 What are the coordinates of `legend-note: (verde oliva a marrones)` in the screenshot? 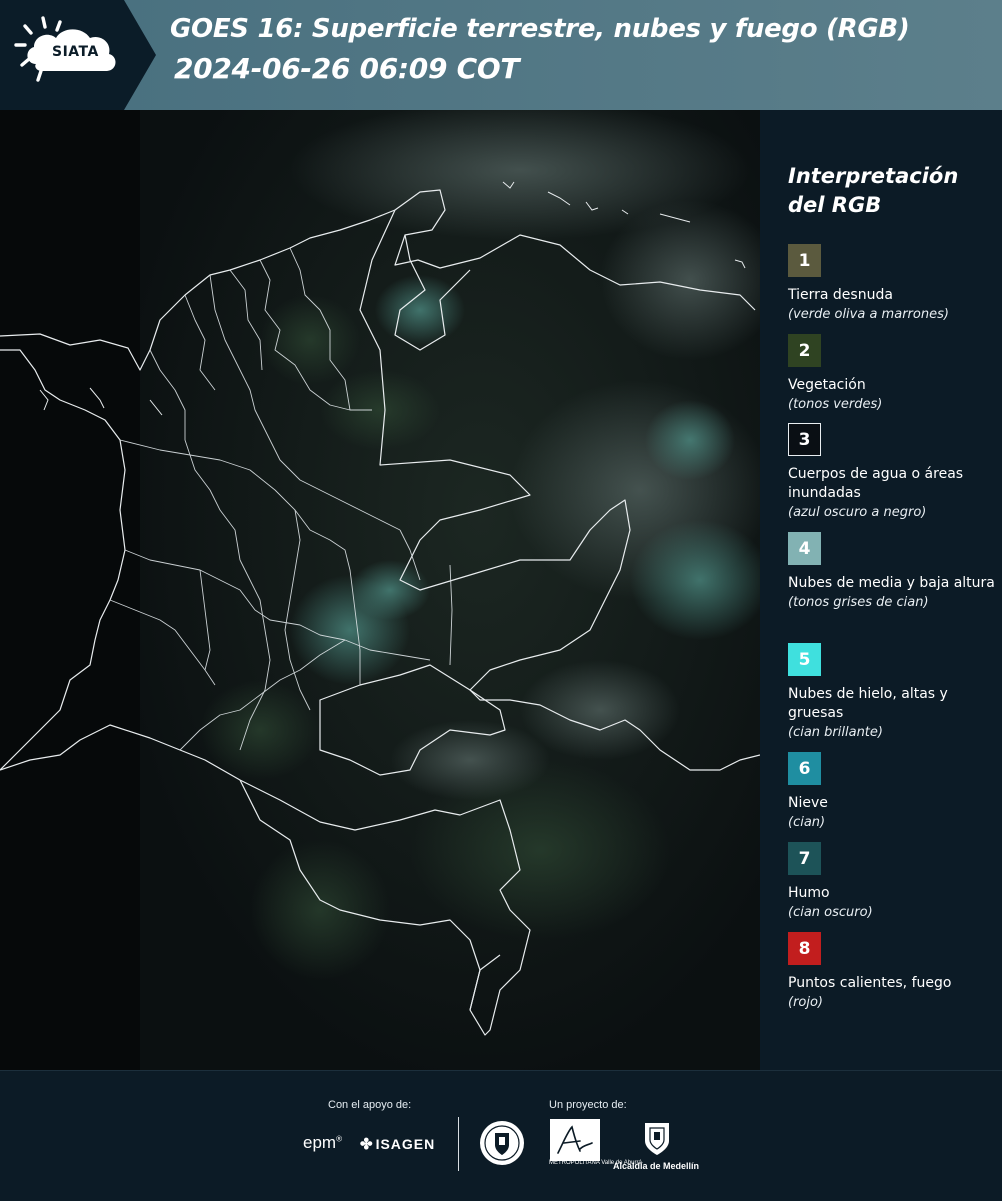 It's located at (868, 314).